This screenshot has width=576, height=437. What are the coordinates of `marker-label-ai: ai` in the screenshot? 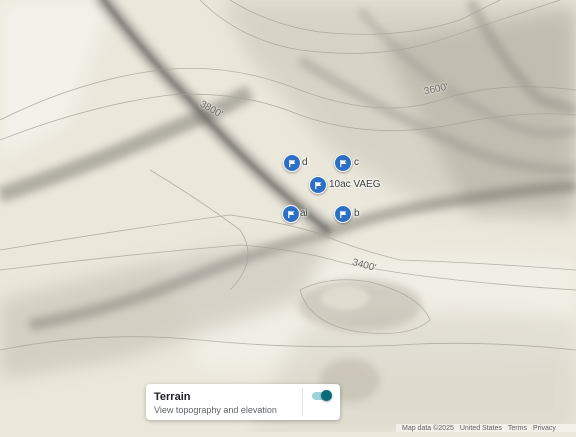 It's located at (304, 213).